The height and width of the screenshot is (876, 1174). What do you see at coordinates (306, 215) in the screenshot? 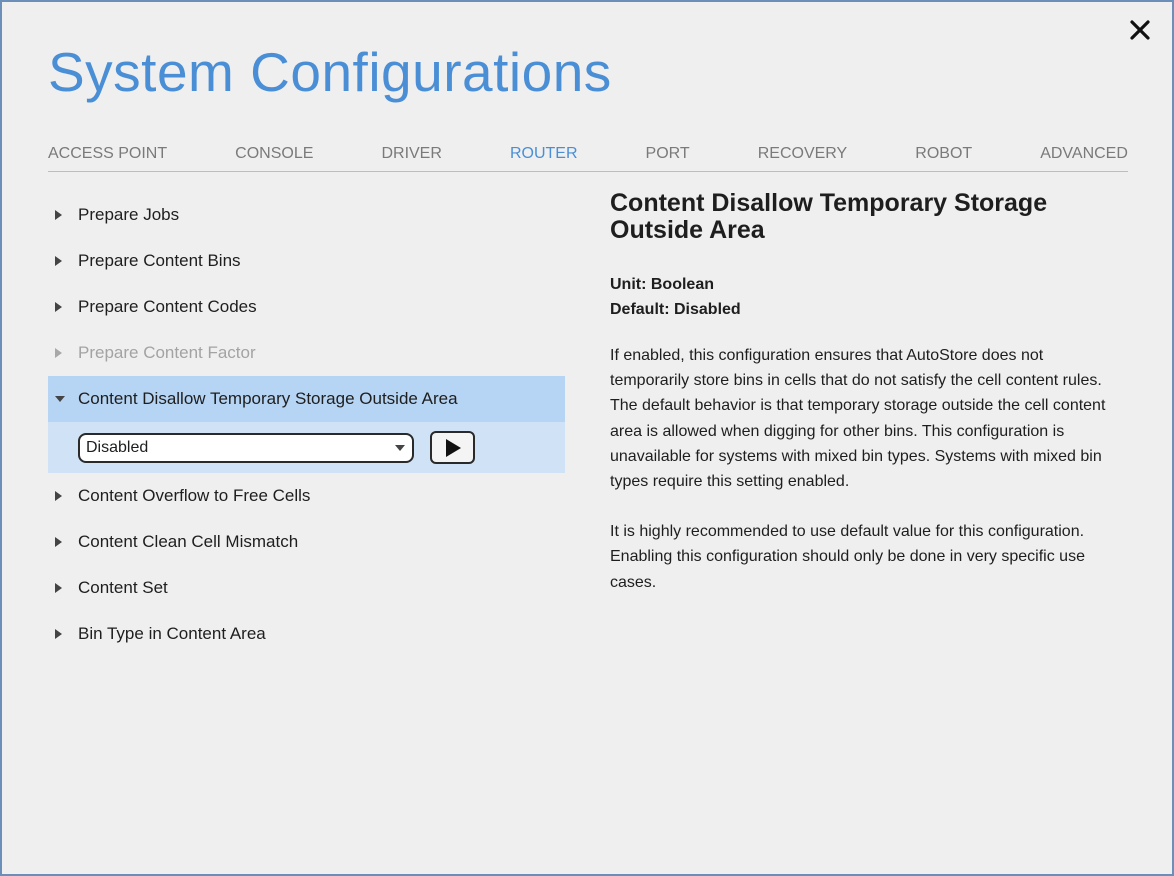
I see `list-item-prepare-jobs: Prepare Jobs` at bounding box center [306, 215].